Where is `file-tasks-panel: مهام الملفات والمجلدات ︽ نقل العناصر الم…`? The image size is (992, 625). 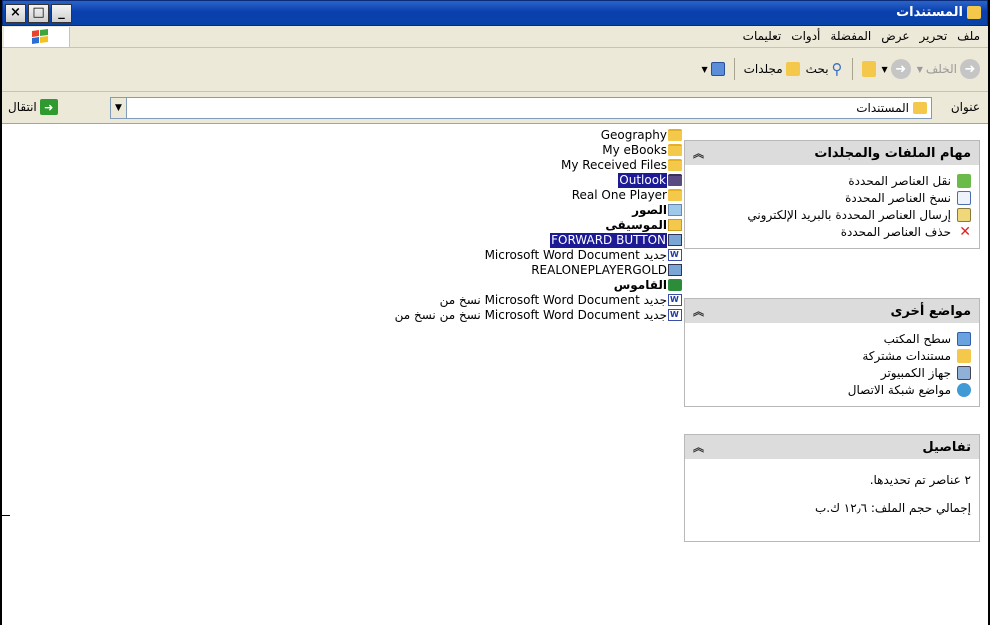
file-tasks-panel: مهام الملفات والمجلدات ︽ نقل العناصر الم… is located at coordinates (832, 194).